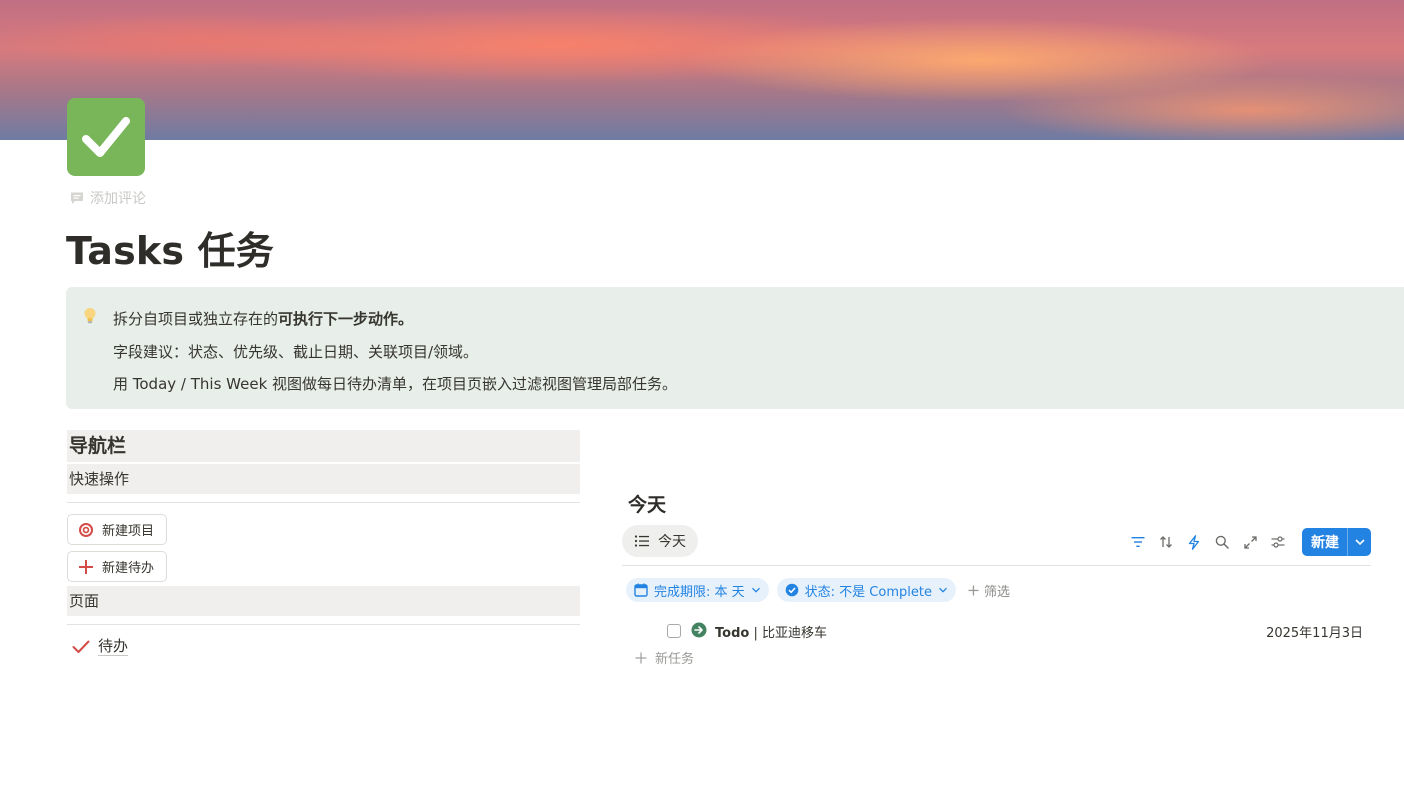  Describe the element at coordinates (1194, 542) in the screenshot. I see `automation-icon` at that location.